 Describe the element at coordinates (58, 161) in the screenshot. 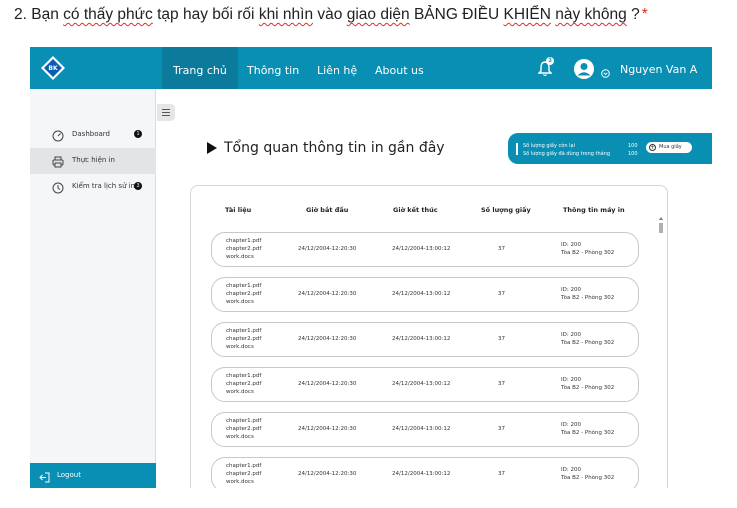

I see `printer-icon` at that location.